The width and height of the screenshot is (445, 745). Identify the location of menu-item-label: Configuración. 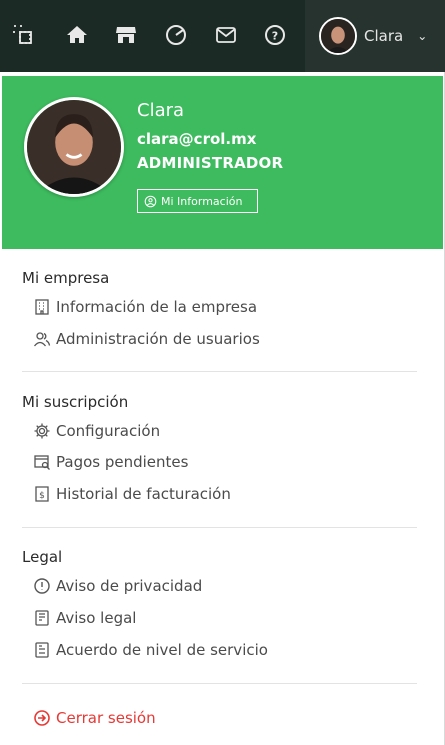
(108, 431).